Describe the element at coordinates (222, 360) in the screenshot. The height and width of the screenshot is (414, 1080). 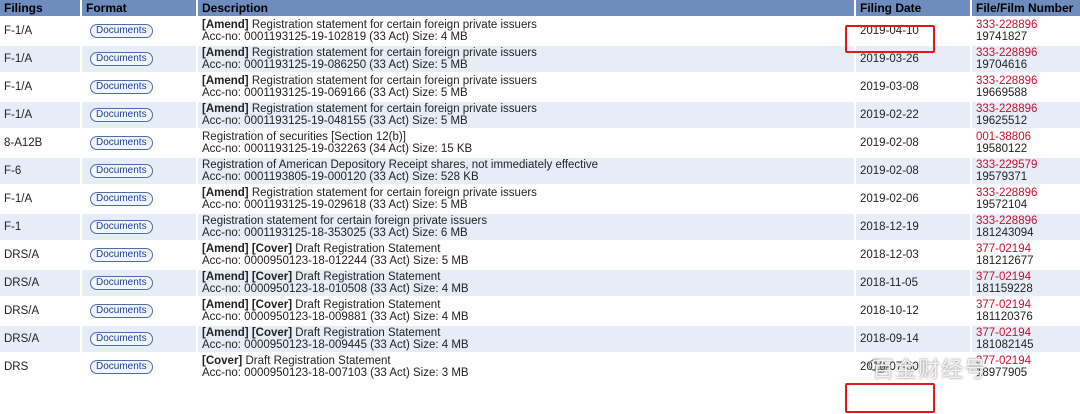
I see `filing-tag: [Cover]` at that location.